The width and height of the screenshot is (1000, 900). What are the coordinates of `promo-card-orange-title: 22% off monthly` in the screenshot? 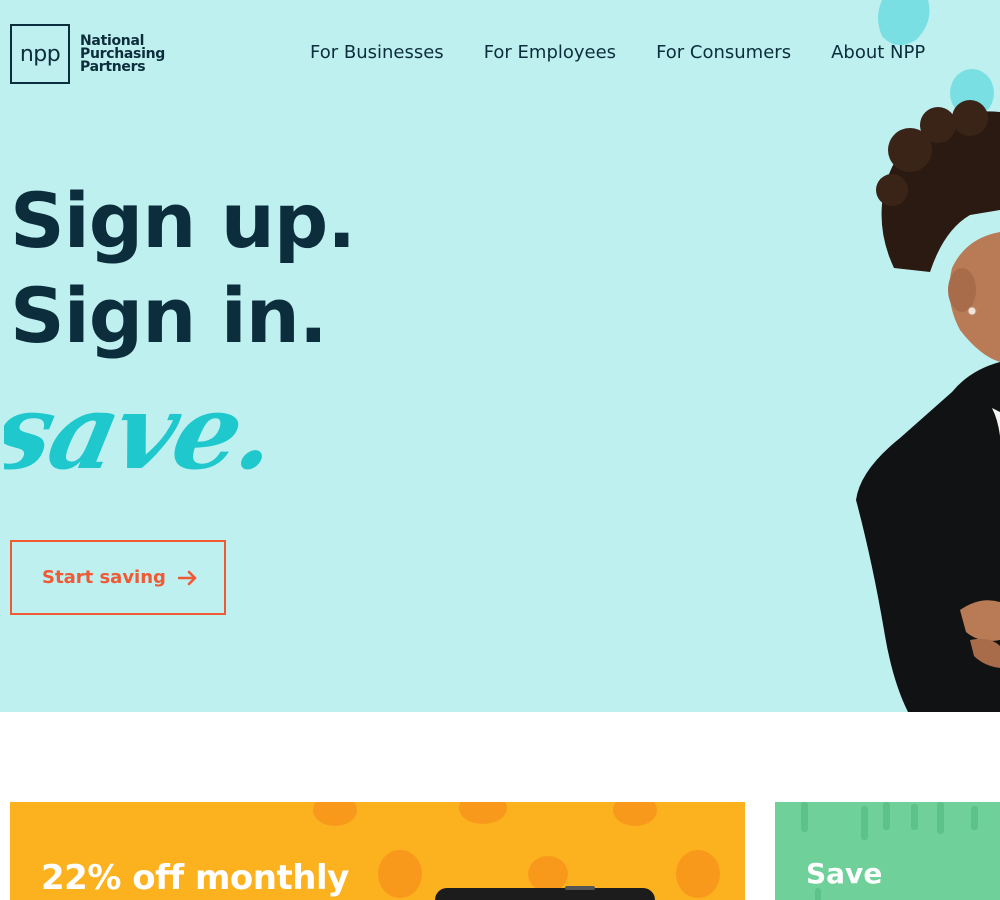 It's located at (195, 878).